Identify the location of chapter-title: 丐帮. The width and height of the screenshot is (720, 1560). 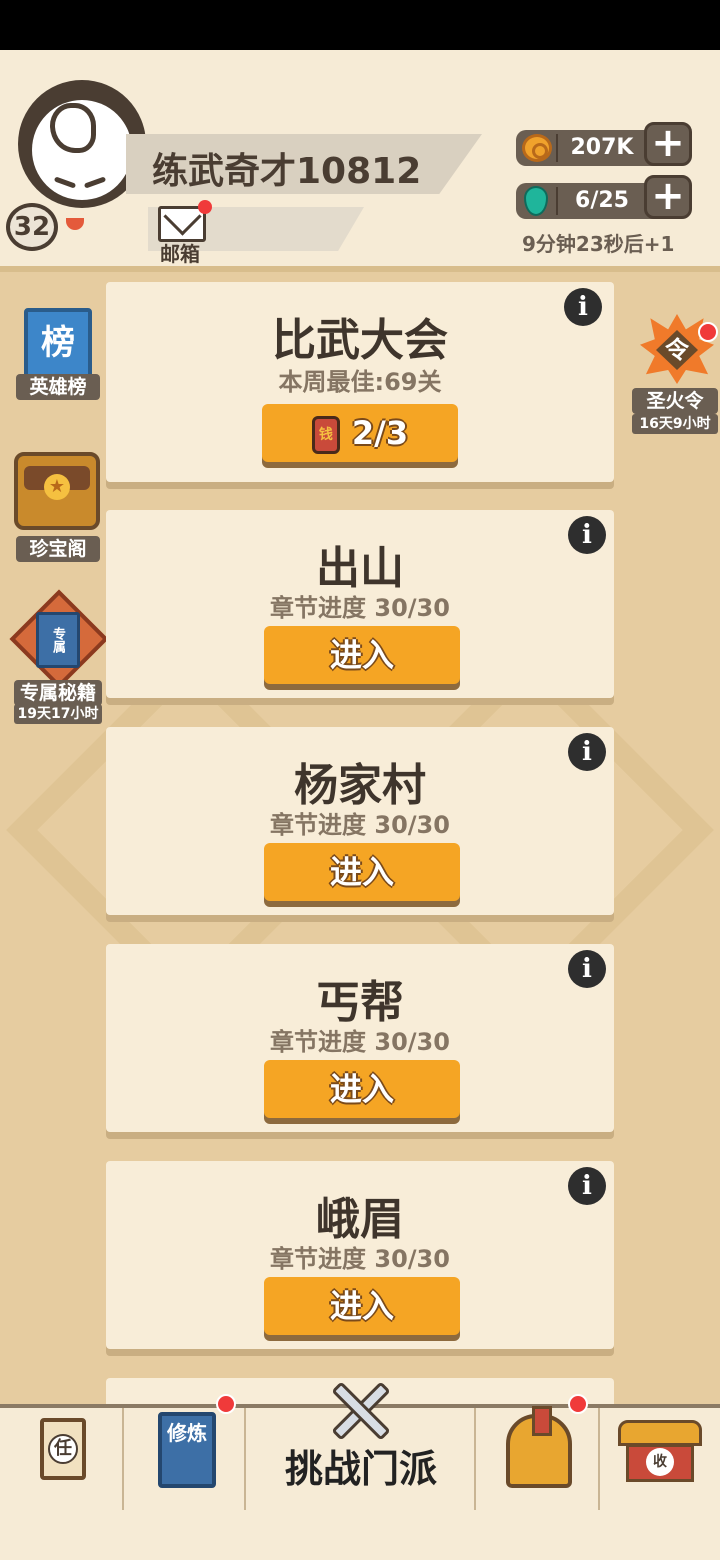
(360, 1002).